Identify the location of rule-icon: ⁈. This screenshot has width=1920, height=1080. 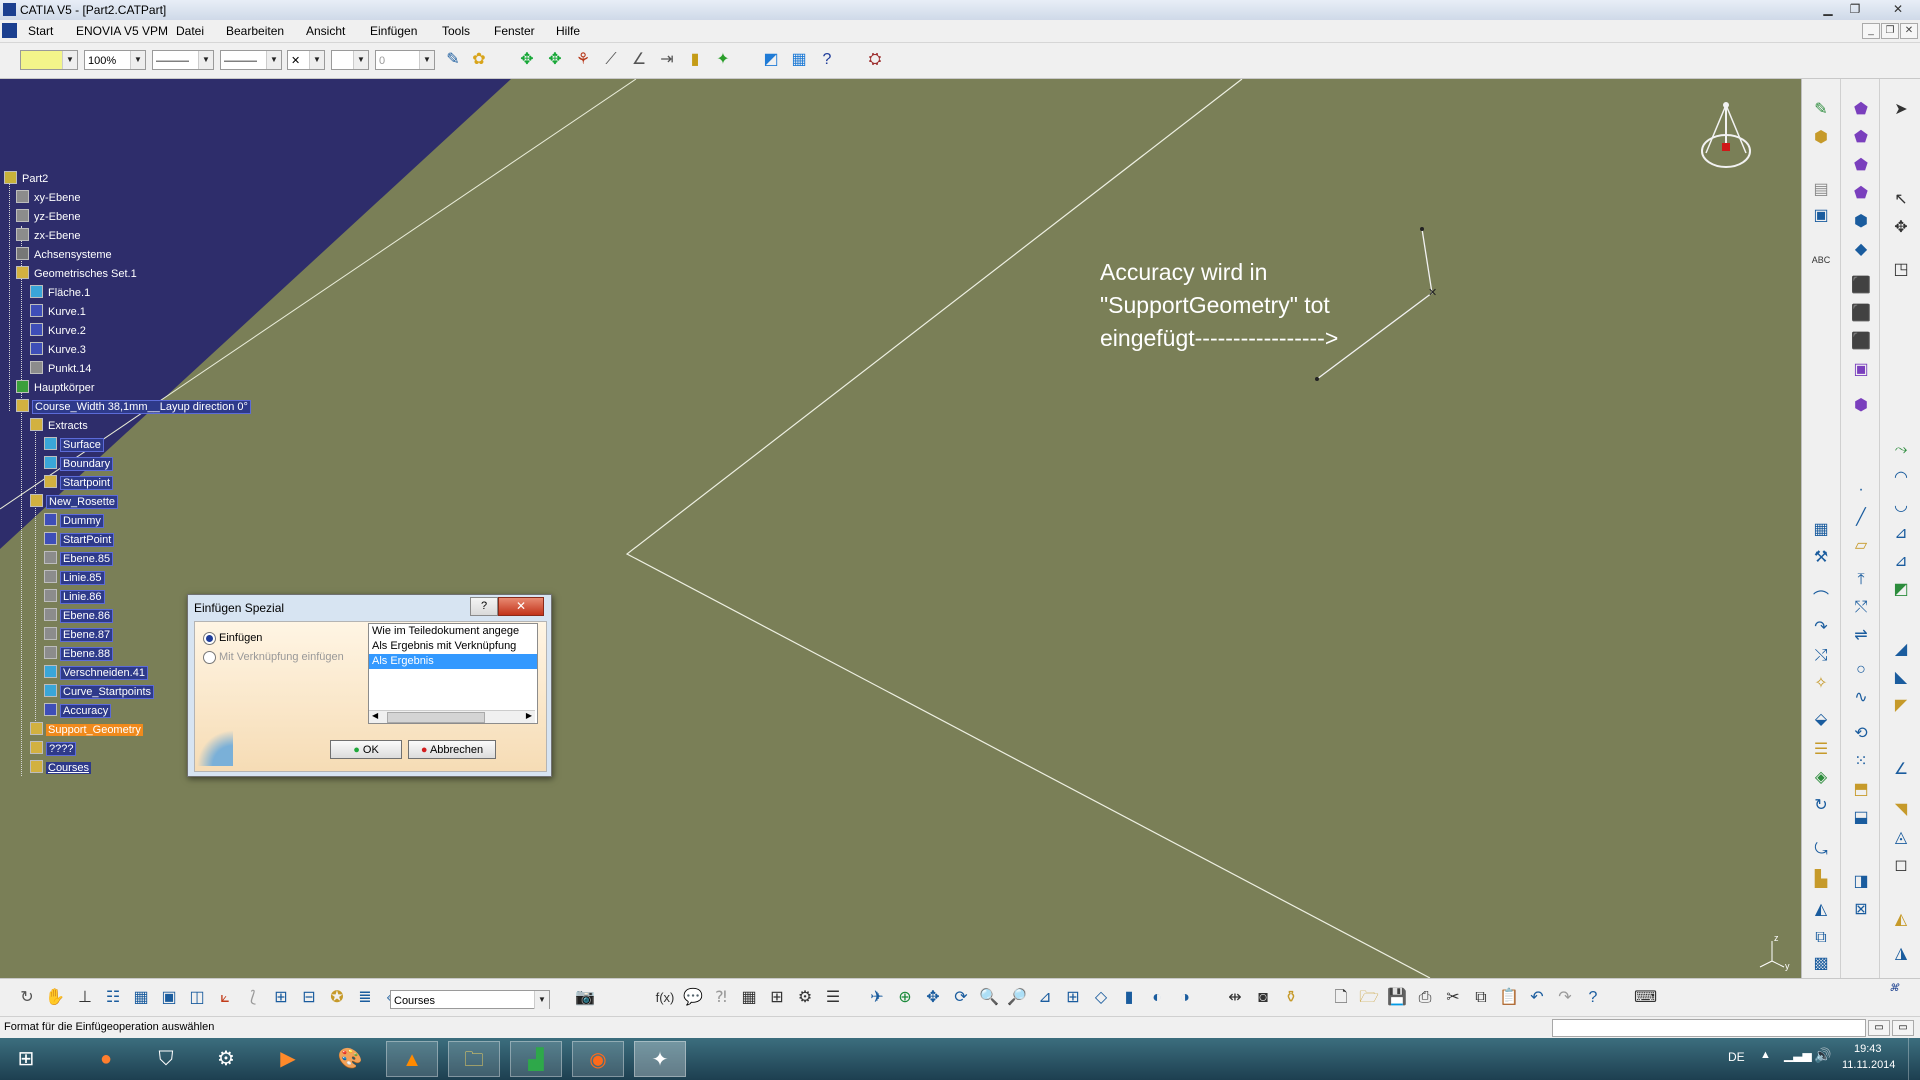
(721, 998).